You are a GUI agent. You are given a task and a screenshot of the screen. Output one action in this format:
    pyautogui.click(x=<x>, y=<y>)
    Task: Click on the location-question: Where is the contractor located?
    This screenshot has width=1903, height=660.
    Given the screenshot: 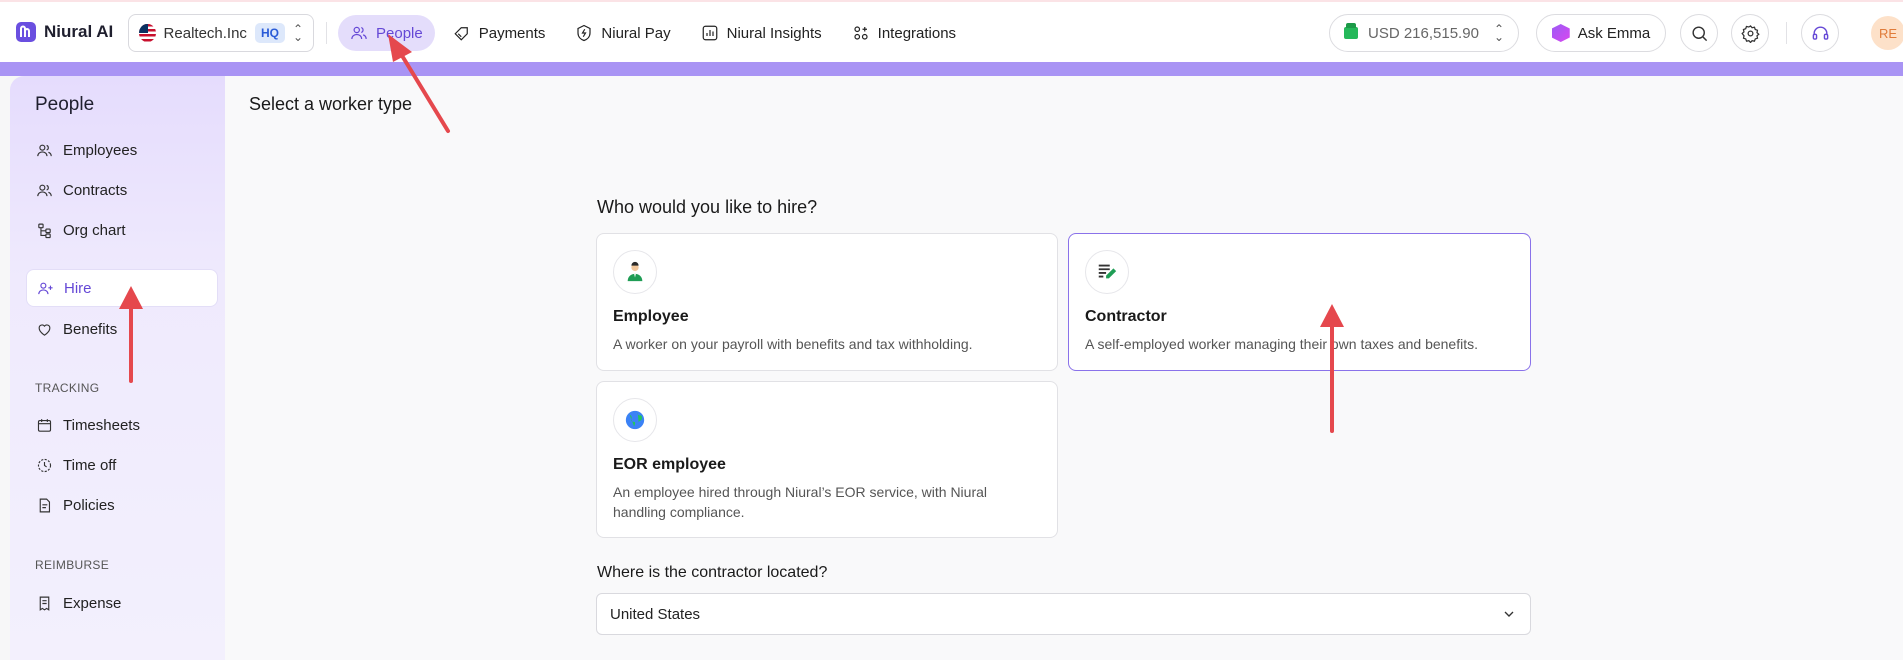 What is the action you would take?
    pyautogui.click(x=712, y=572)
    